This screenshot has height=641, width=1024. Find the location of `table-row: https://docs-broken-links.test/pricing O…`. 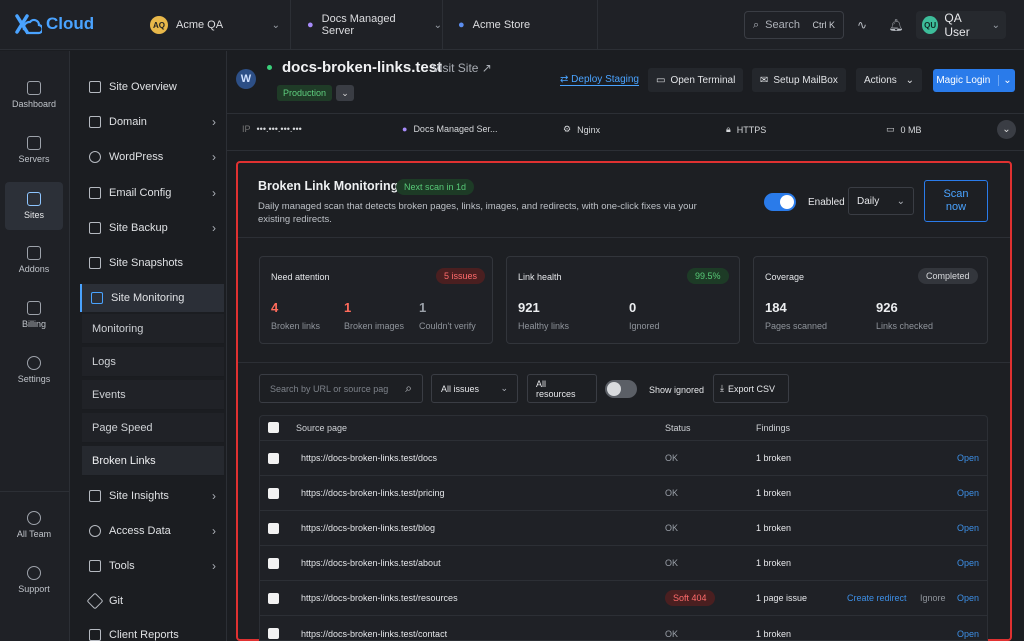

table-row: https://docs-broken-links.test/pricing O… is located at coordinates (623, 493).